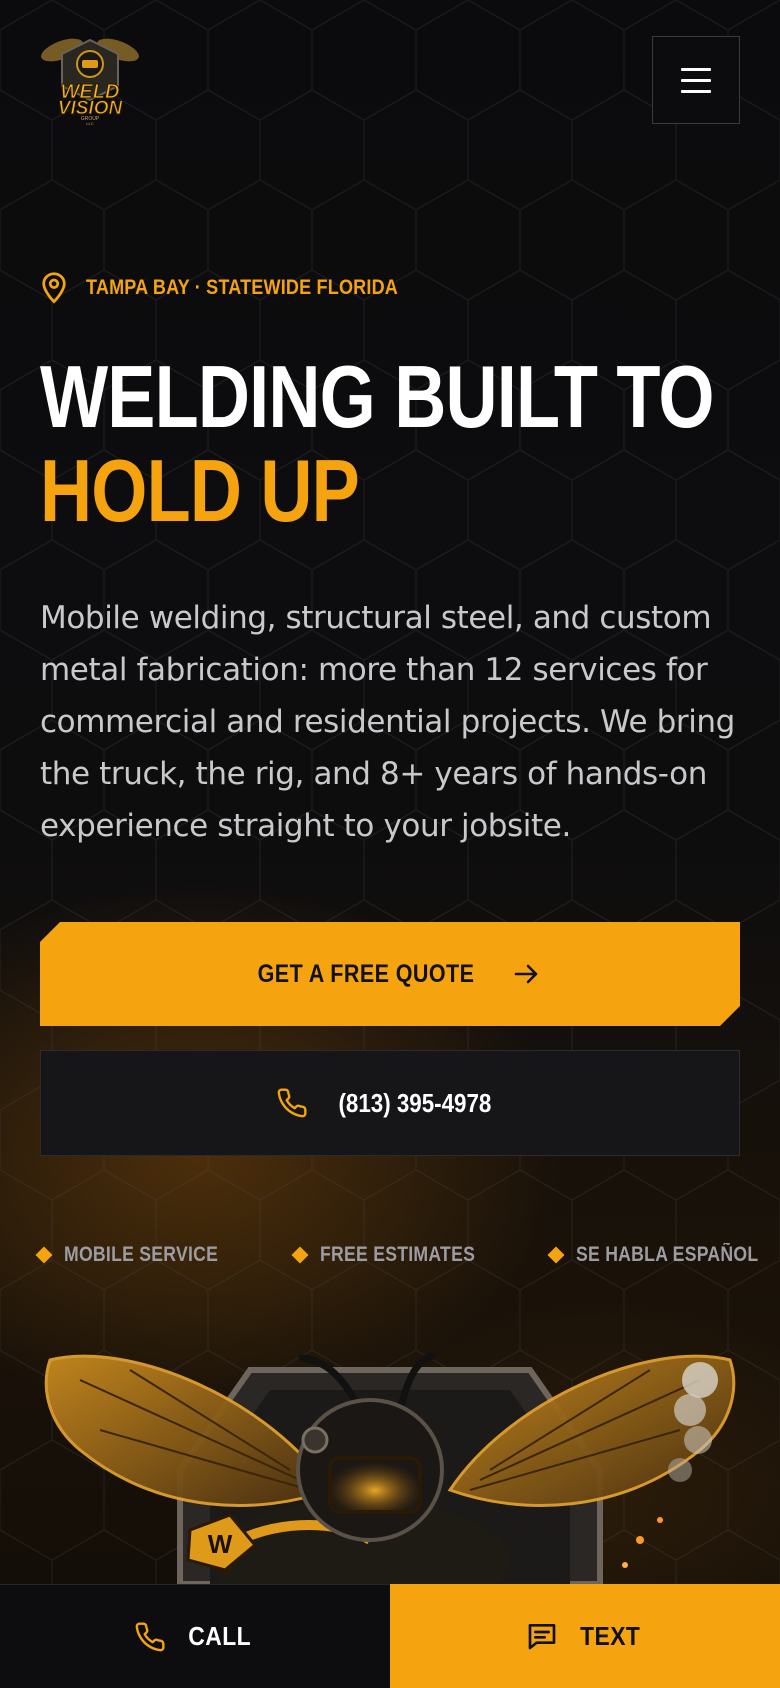 The width and height of the screenshot is (780, 1688). I want to click on text-button: TEXT, so click(585, 1636).